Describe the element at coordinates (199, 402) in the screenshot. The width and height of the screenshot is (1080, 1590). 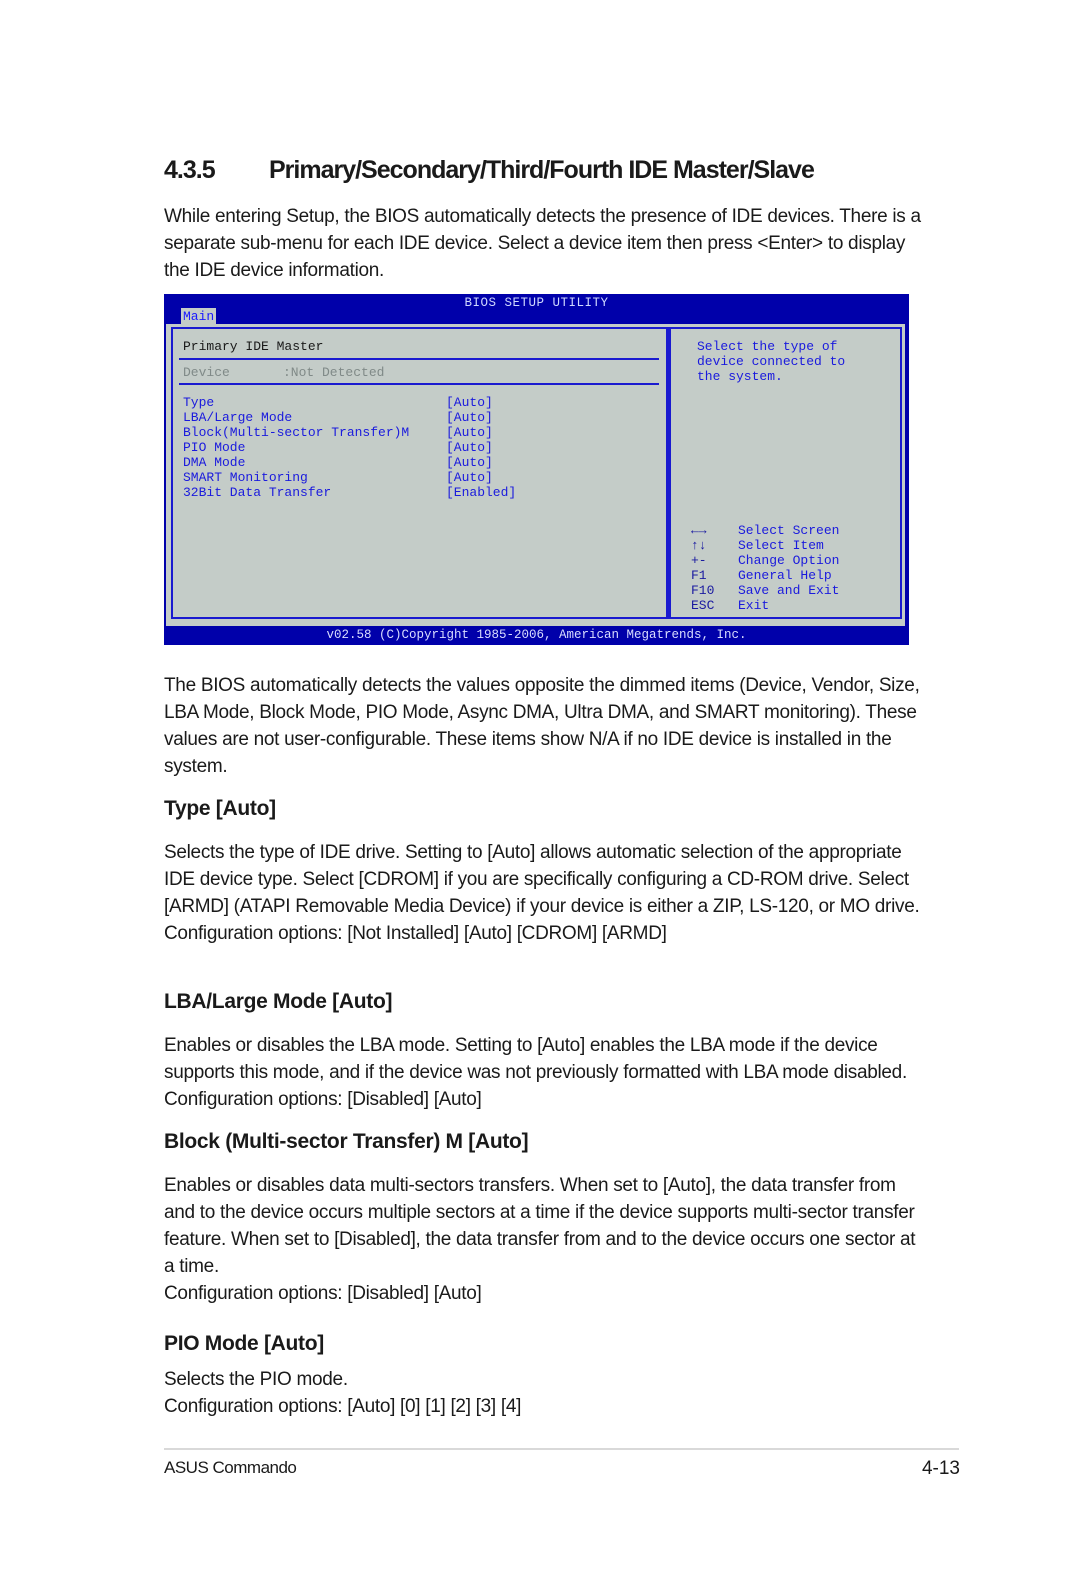
I see `item-label: Type` at that location.